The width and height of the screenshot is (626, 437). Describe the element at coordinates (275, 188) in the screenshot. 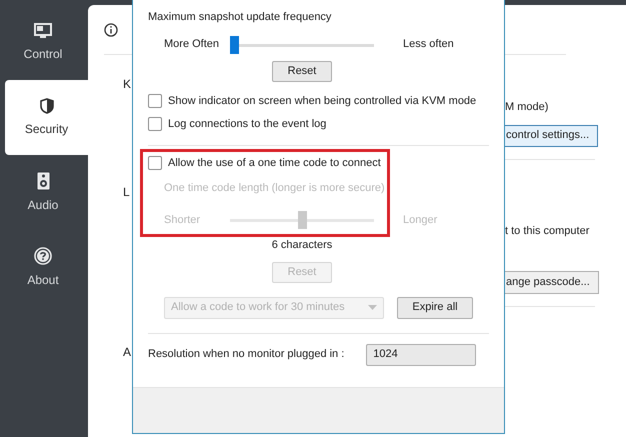

I see `section-label: One time code length (longer is more secure)` at that location.